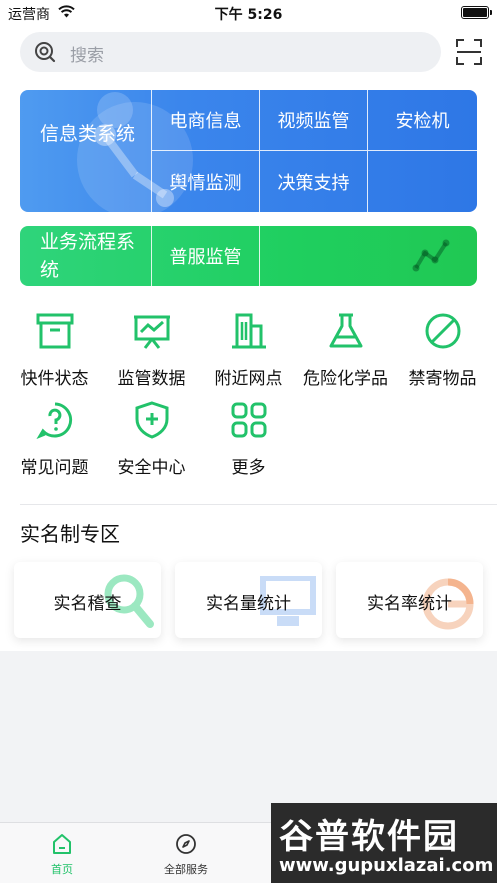  Describe the element at coordinates (186, 844) in the screenshot. I see `compass-icon` at that location.